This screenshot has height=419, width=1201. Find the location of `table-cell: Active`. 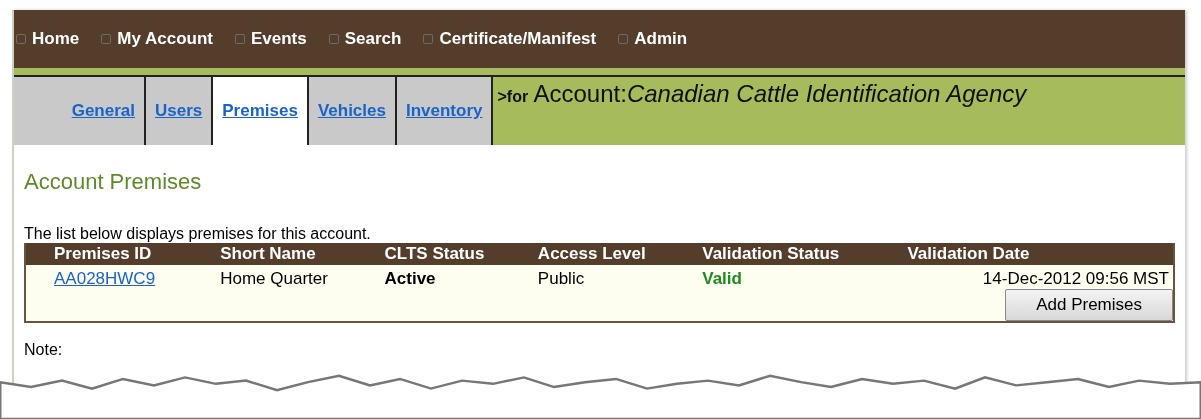

table-cell: Active is located at coordinates (410, 278).